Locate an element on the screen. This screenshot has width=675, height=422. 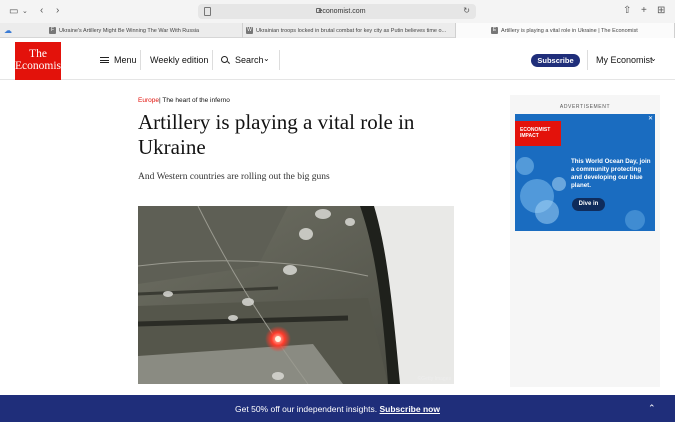
economist-logo: The Economist is located at coordinates (40, 61).